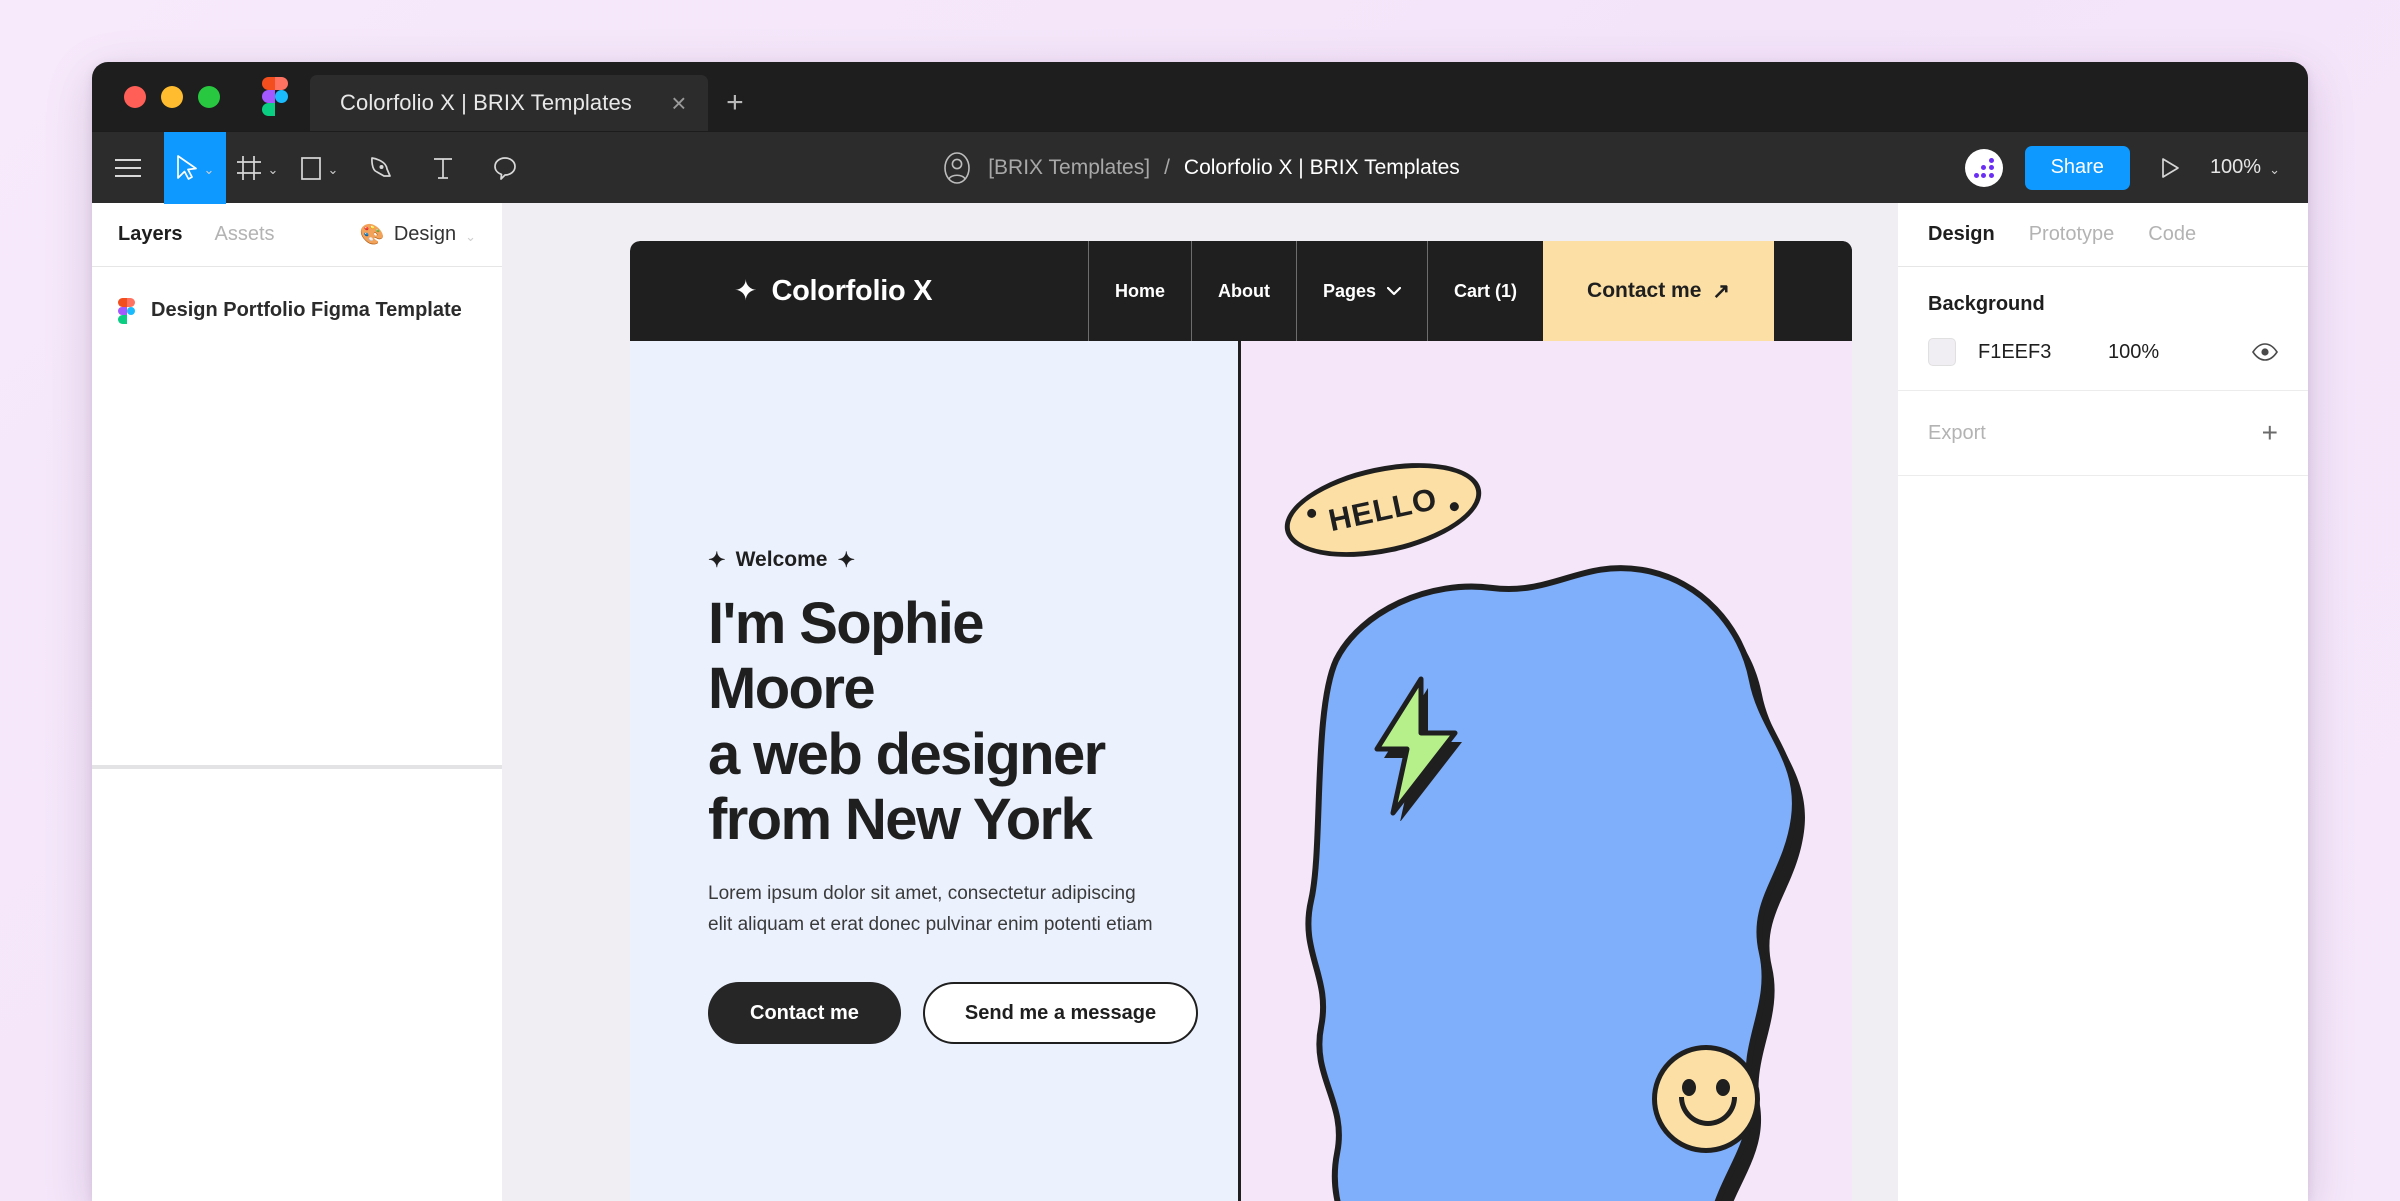  I want to click on eye-icon, so click(2265, 352).